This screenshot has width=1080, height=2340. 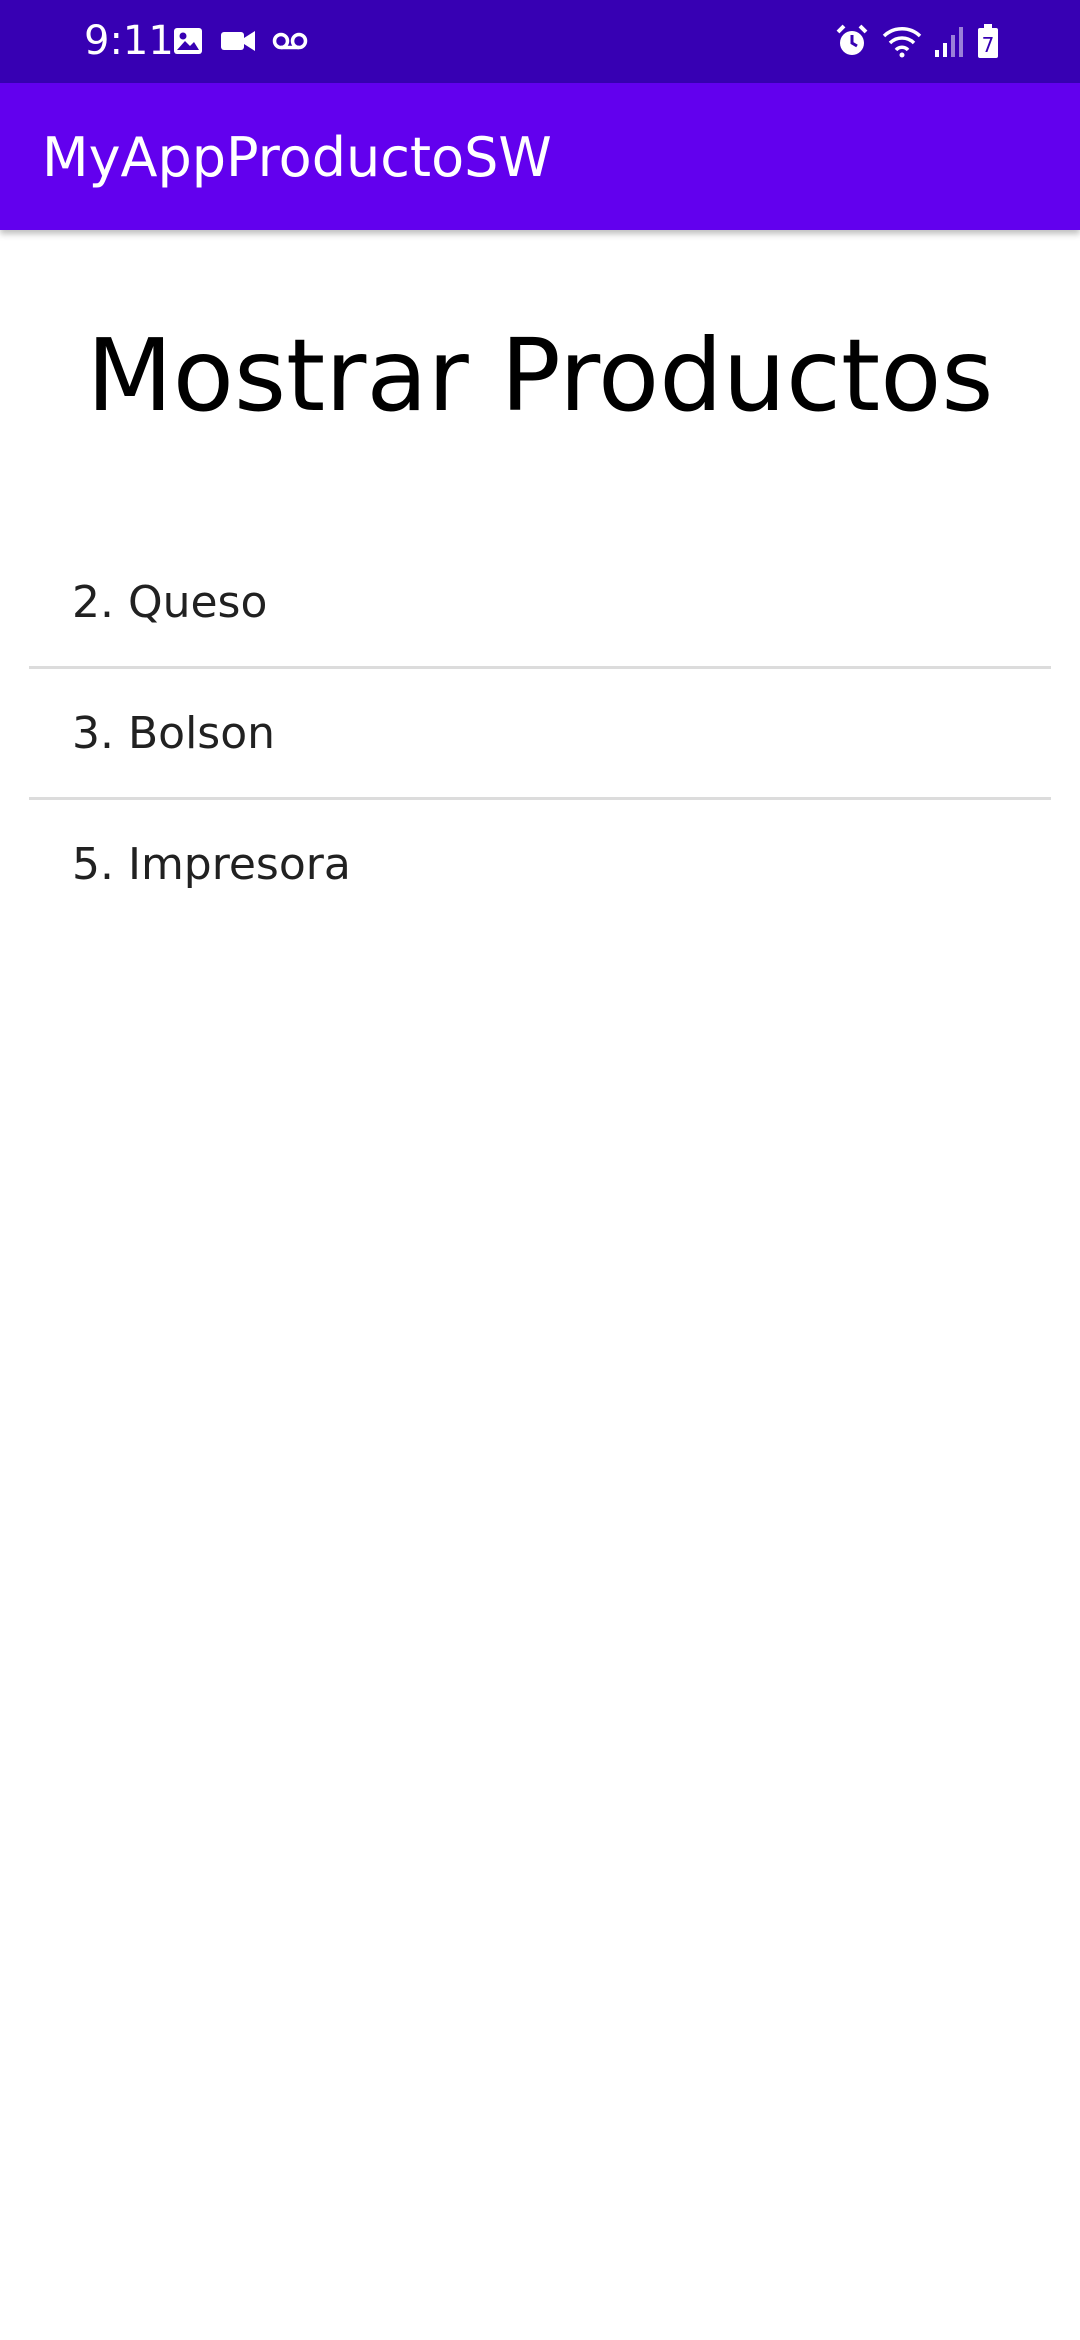 I want to click on svg-text: 7, so click(x=988, y=45).